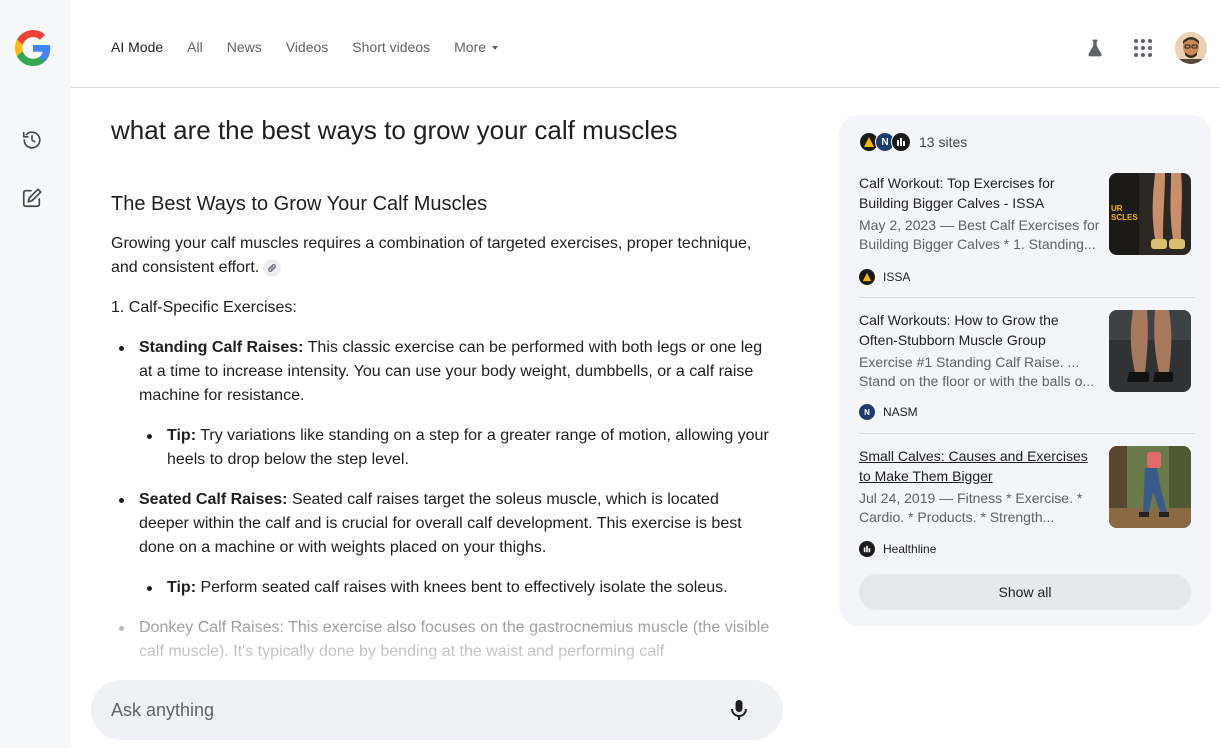 Image resolution: width=1220 pixels, height=748 pixels. Describe the element at coordinates (867, 412) in the screenshot. I see `nasm-favicon-icon: N` at that location.